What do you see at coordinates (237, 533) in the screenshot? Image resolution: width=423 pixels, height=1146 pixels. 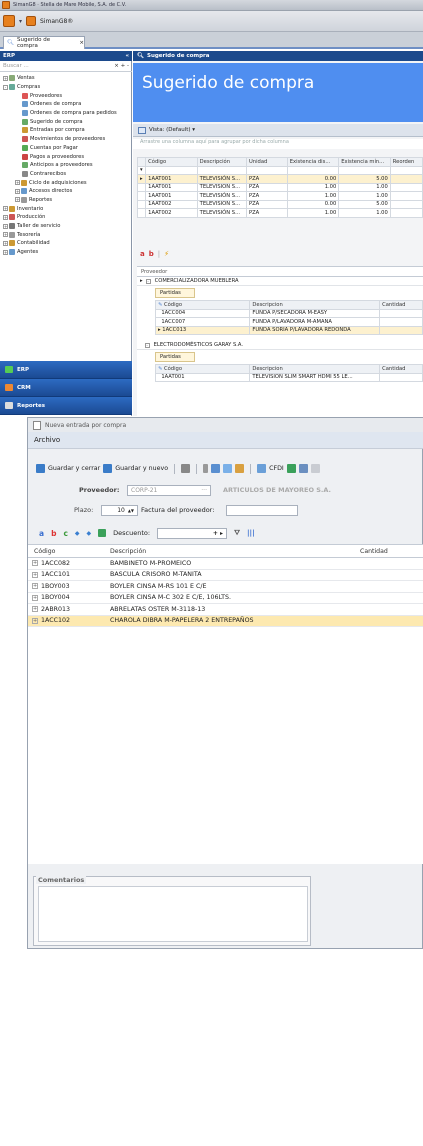 I see `filter-icon: ⛛` at bounding box center [237, 533].